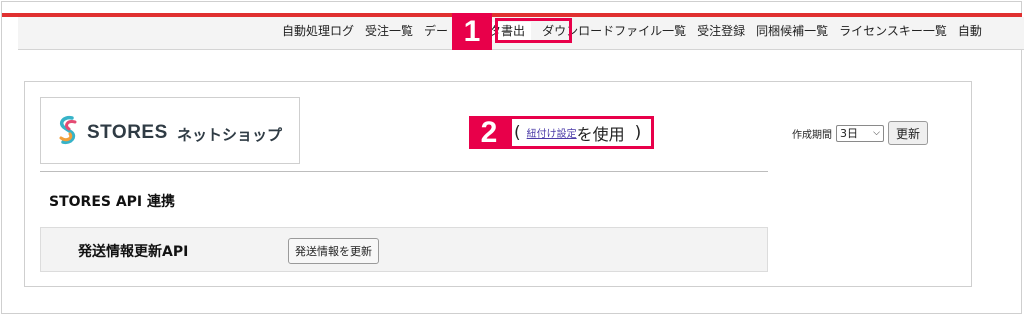 The width and height of the screenshot is (1024, 316). I want to click on shop-logo: STORES ネットショップ, so click(170, 130).